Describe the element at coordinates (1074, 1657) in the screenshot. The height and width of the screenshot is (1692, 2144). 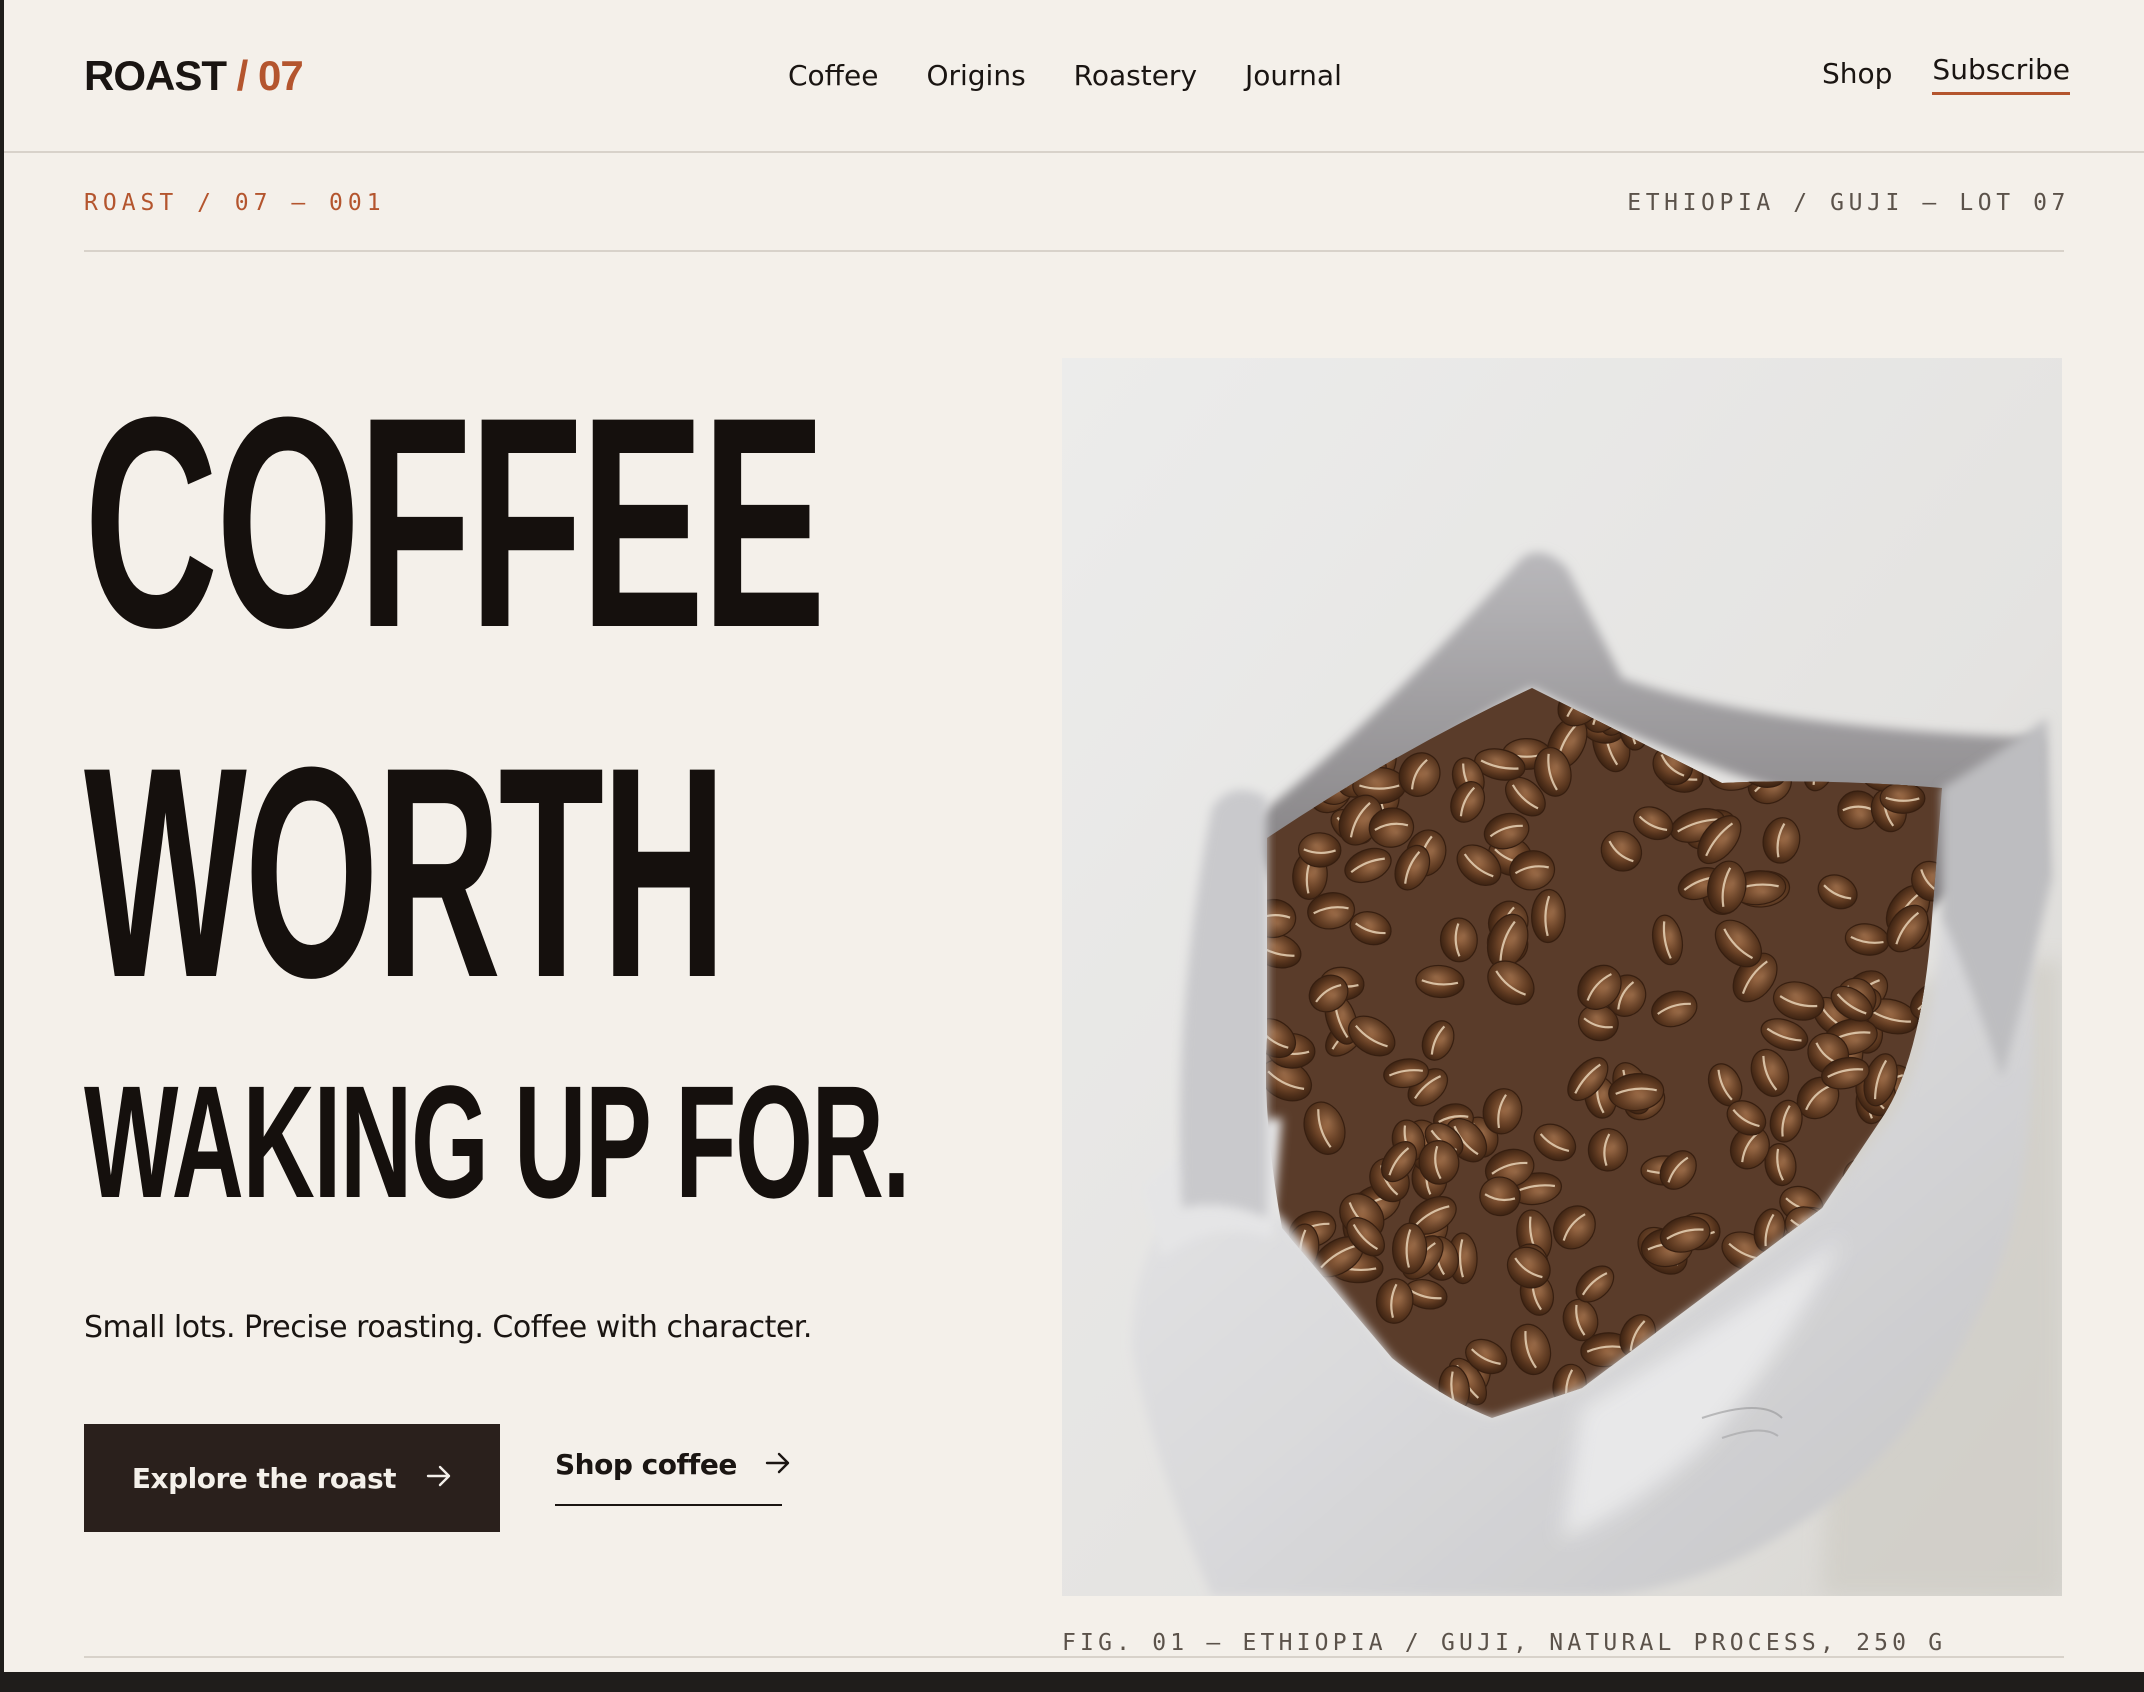
I see `bottom-divider` at that location.